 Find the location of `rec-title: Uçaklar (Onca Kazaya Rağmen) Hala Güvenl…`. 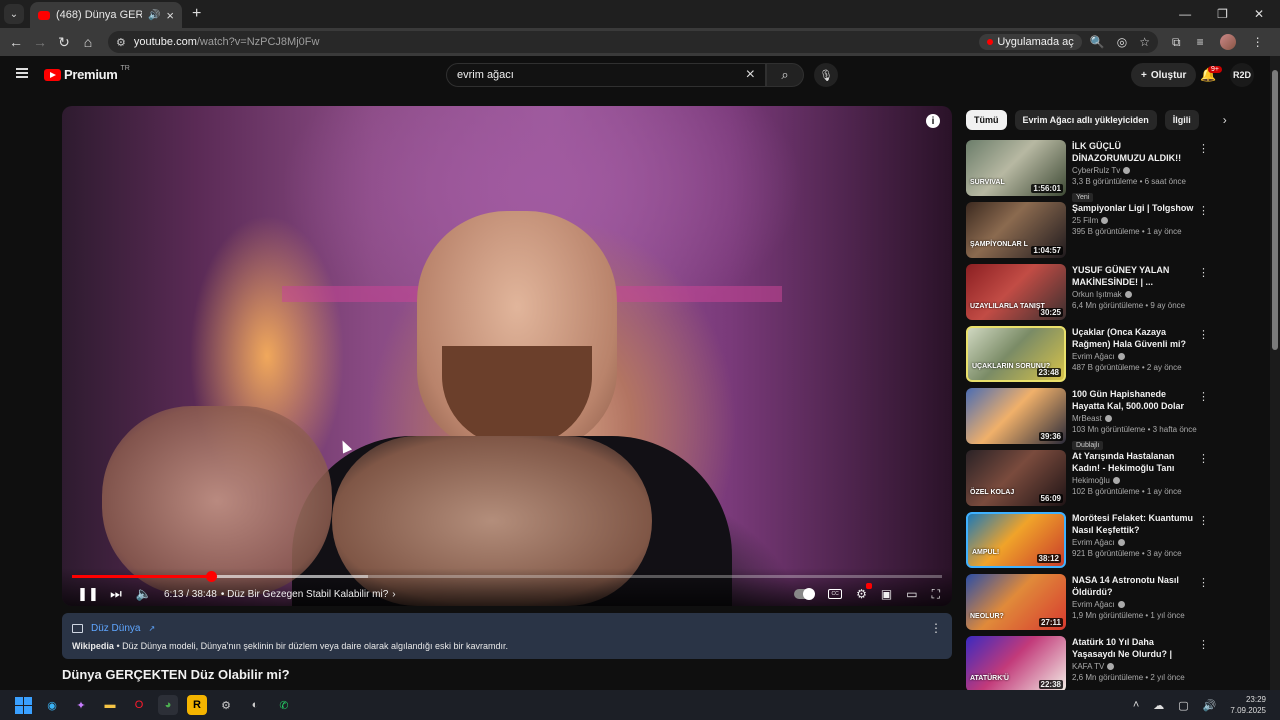

rec-title: Uçaklar (Onca Kazaya Rağmen) Hala Güvenl… is located at coordinates (1134, 338).